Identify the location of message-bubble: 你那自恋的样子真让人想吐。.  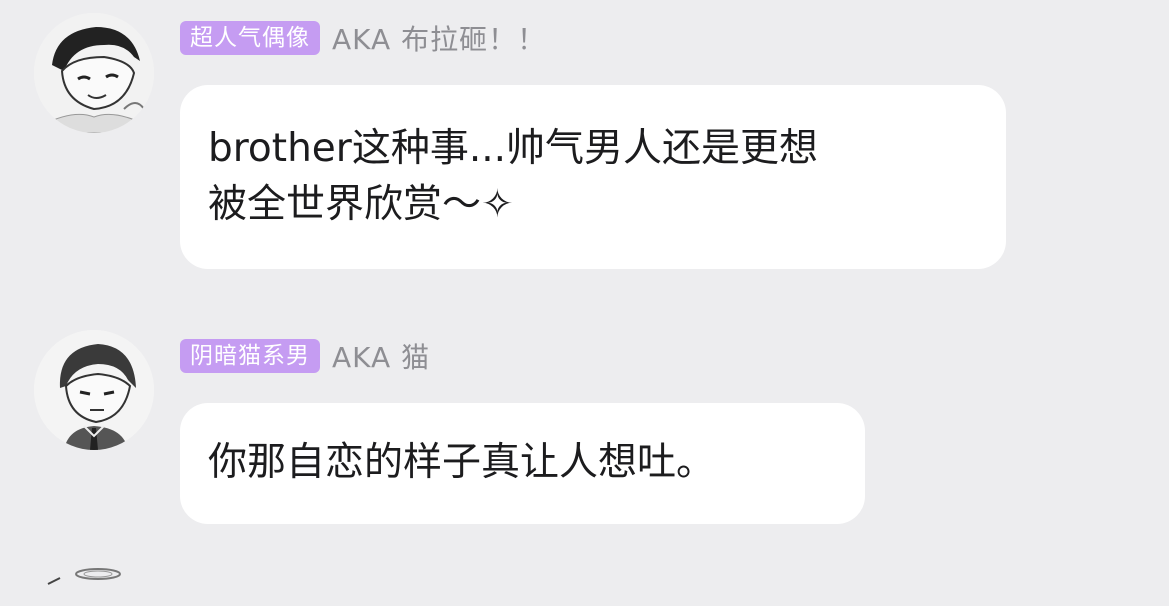
(522, 463).